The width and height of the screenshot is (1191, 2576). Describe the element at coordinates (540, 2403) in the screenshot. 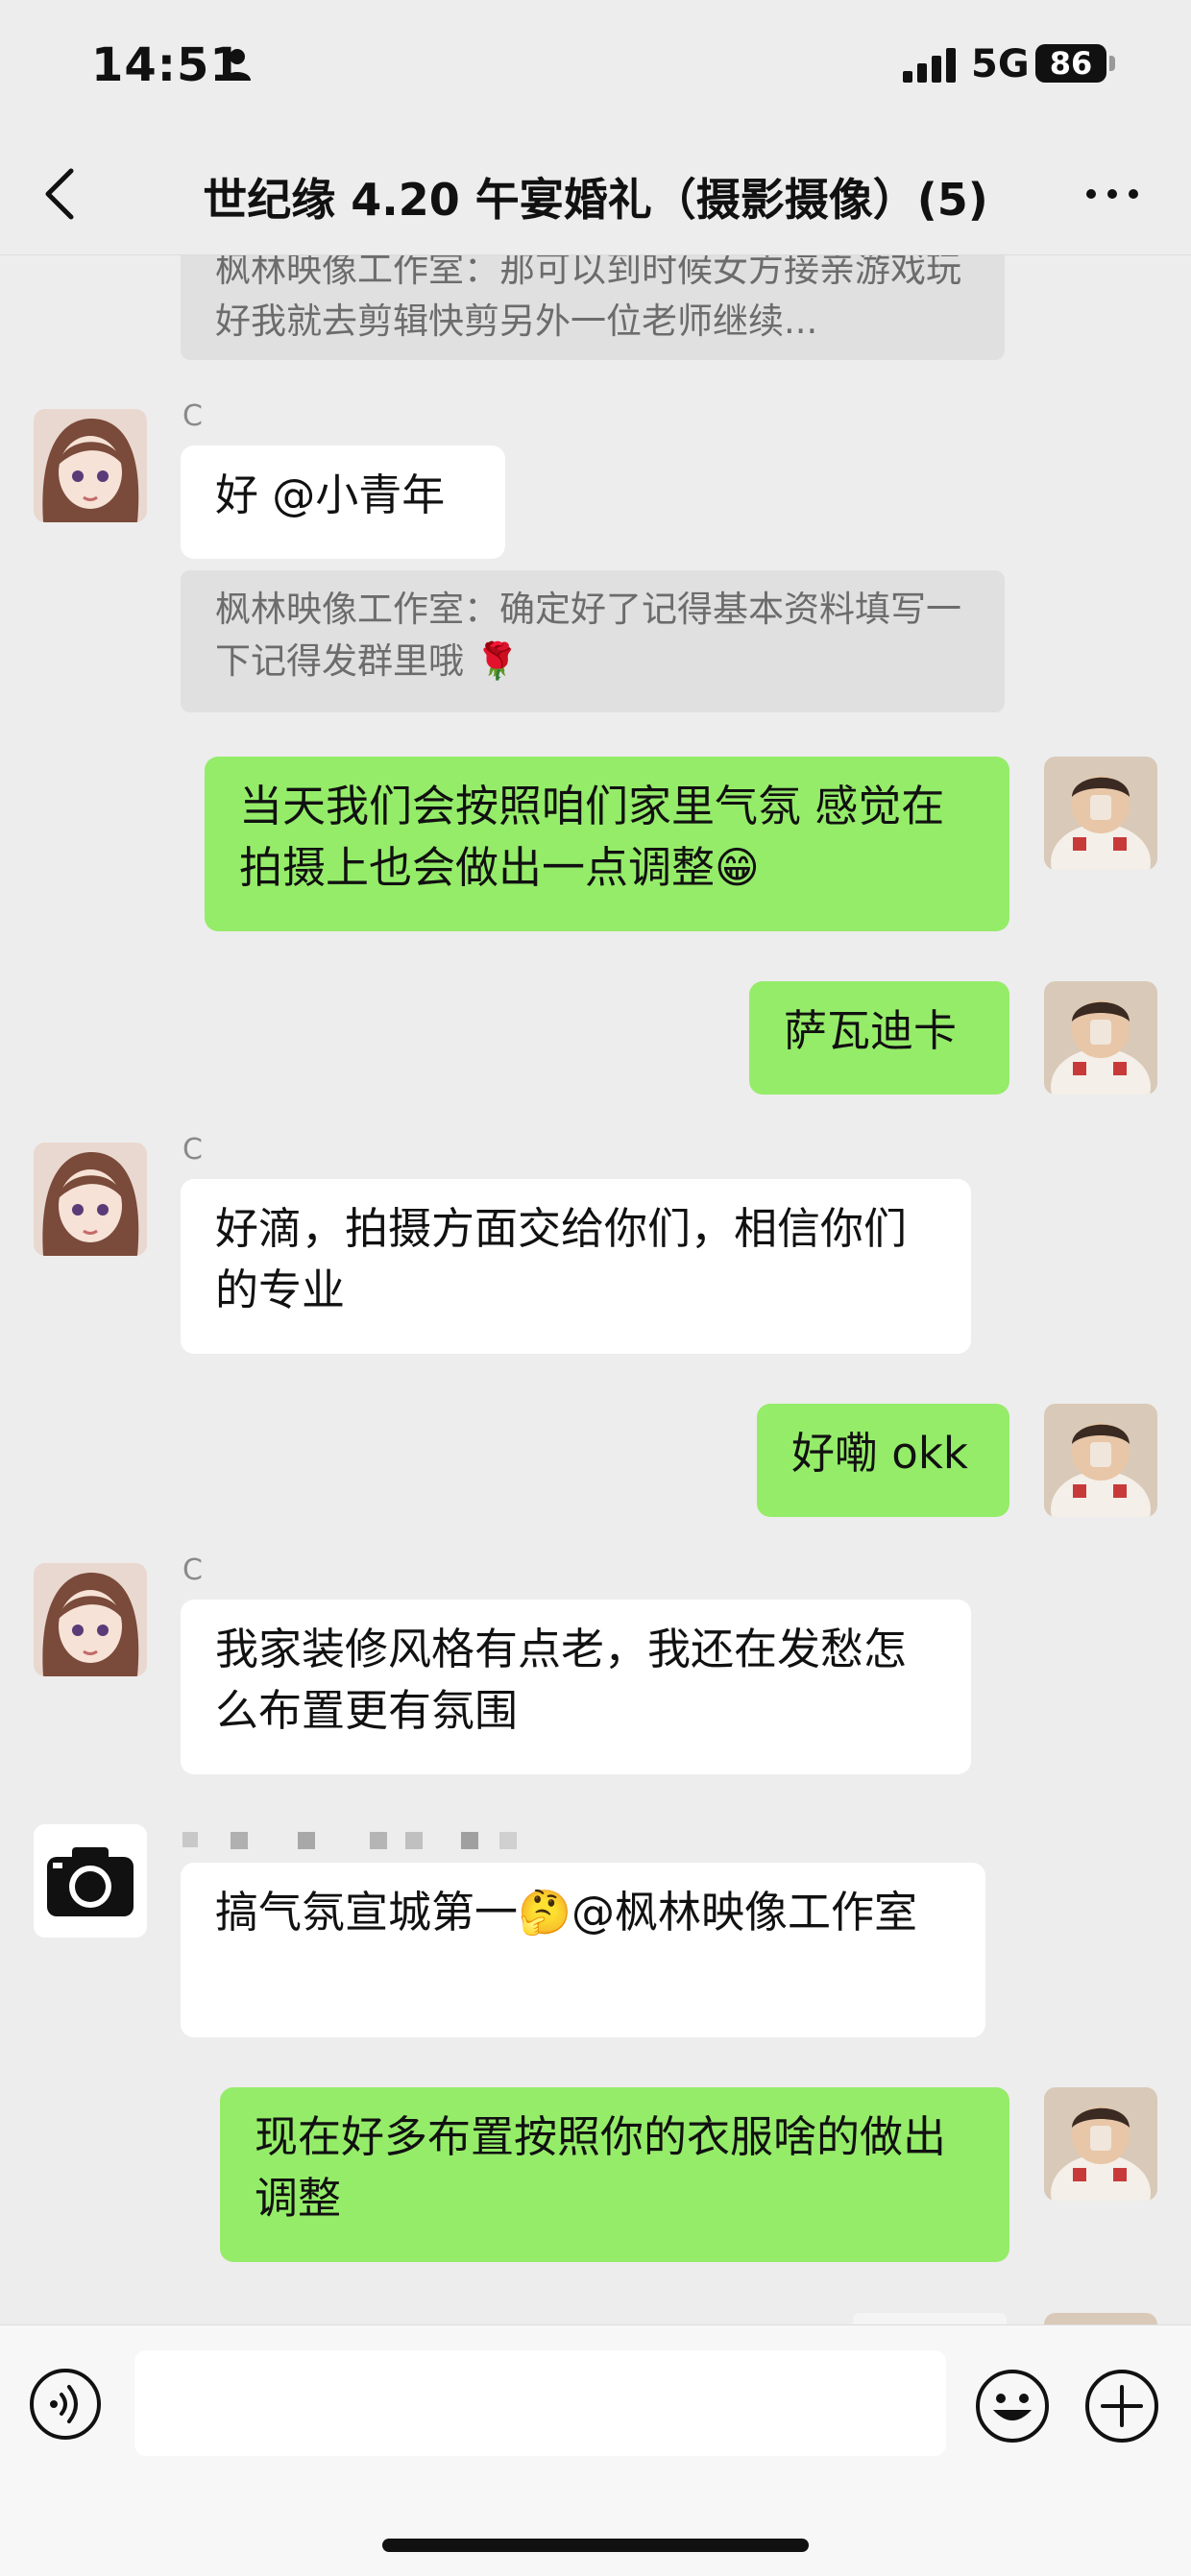

I see `message-input` at that location.